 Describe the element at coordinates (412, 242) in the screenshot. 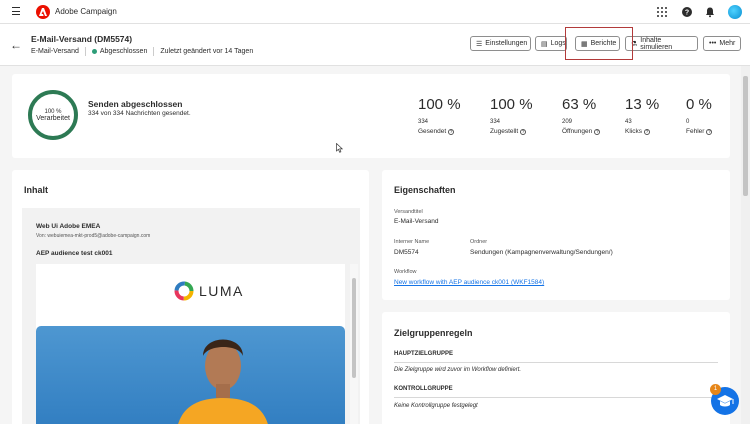

I see `internal-name-label: Interner Name` at that location.